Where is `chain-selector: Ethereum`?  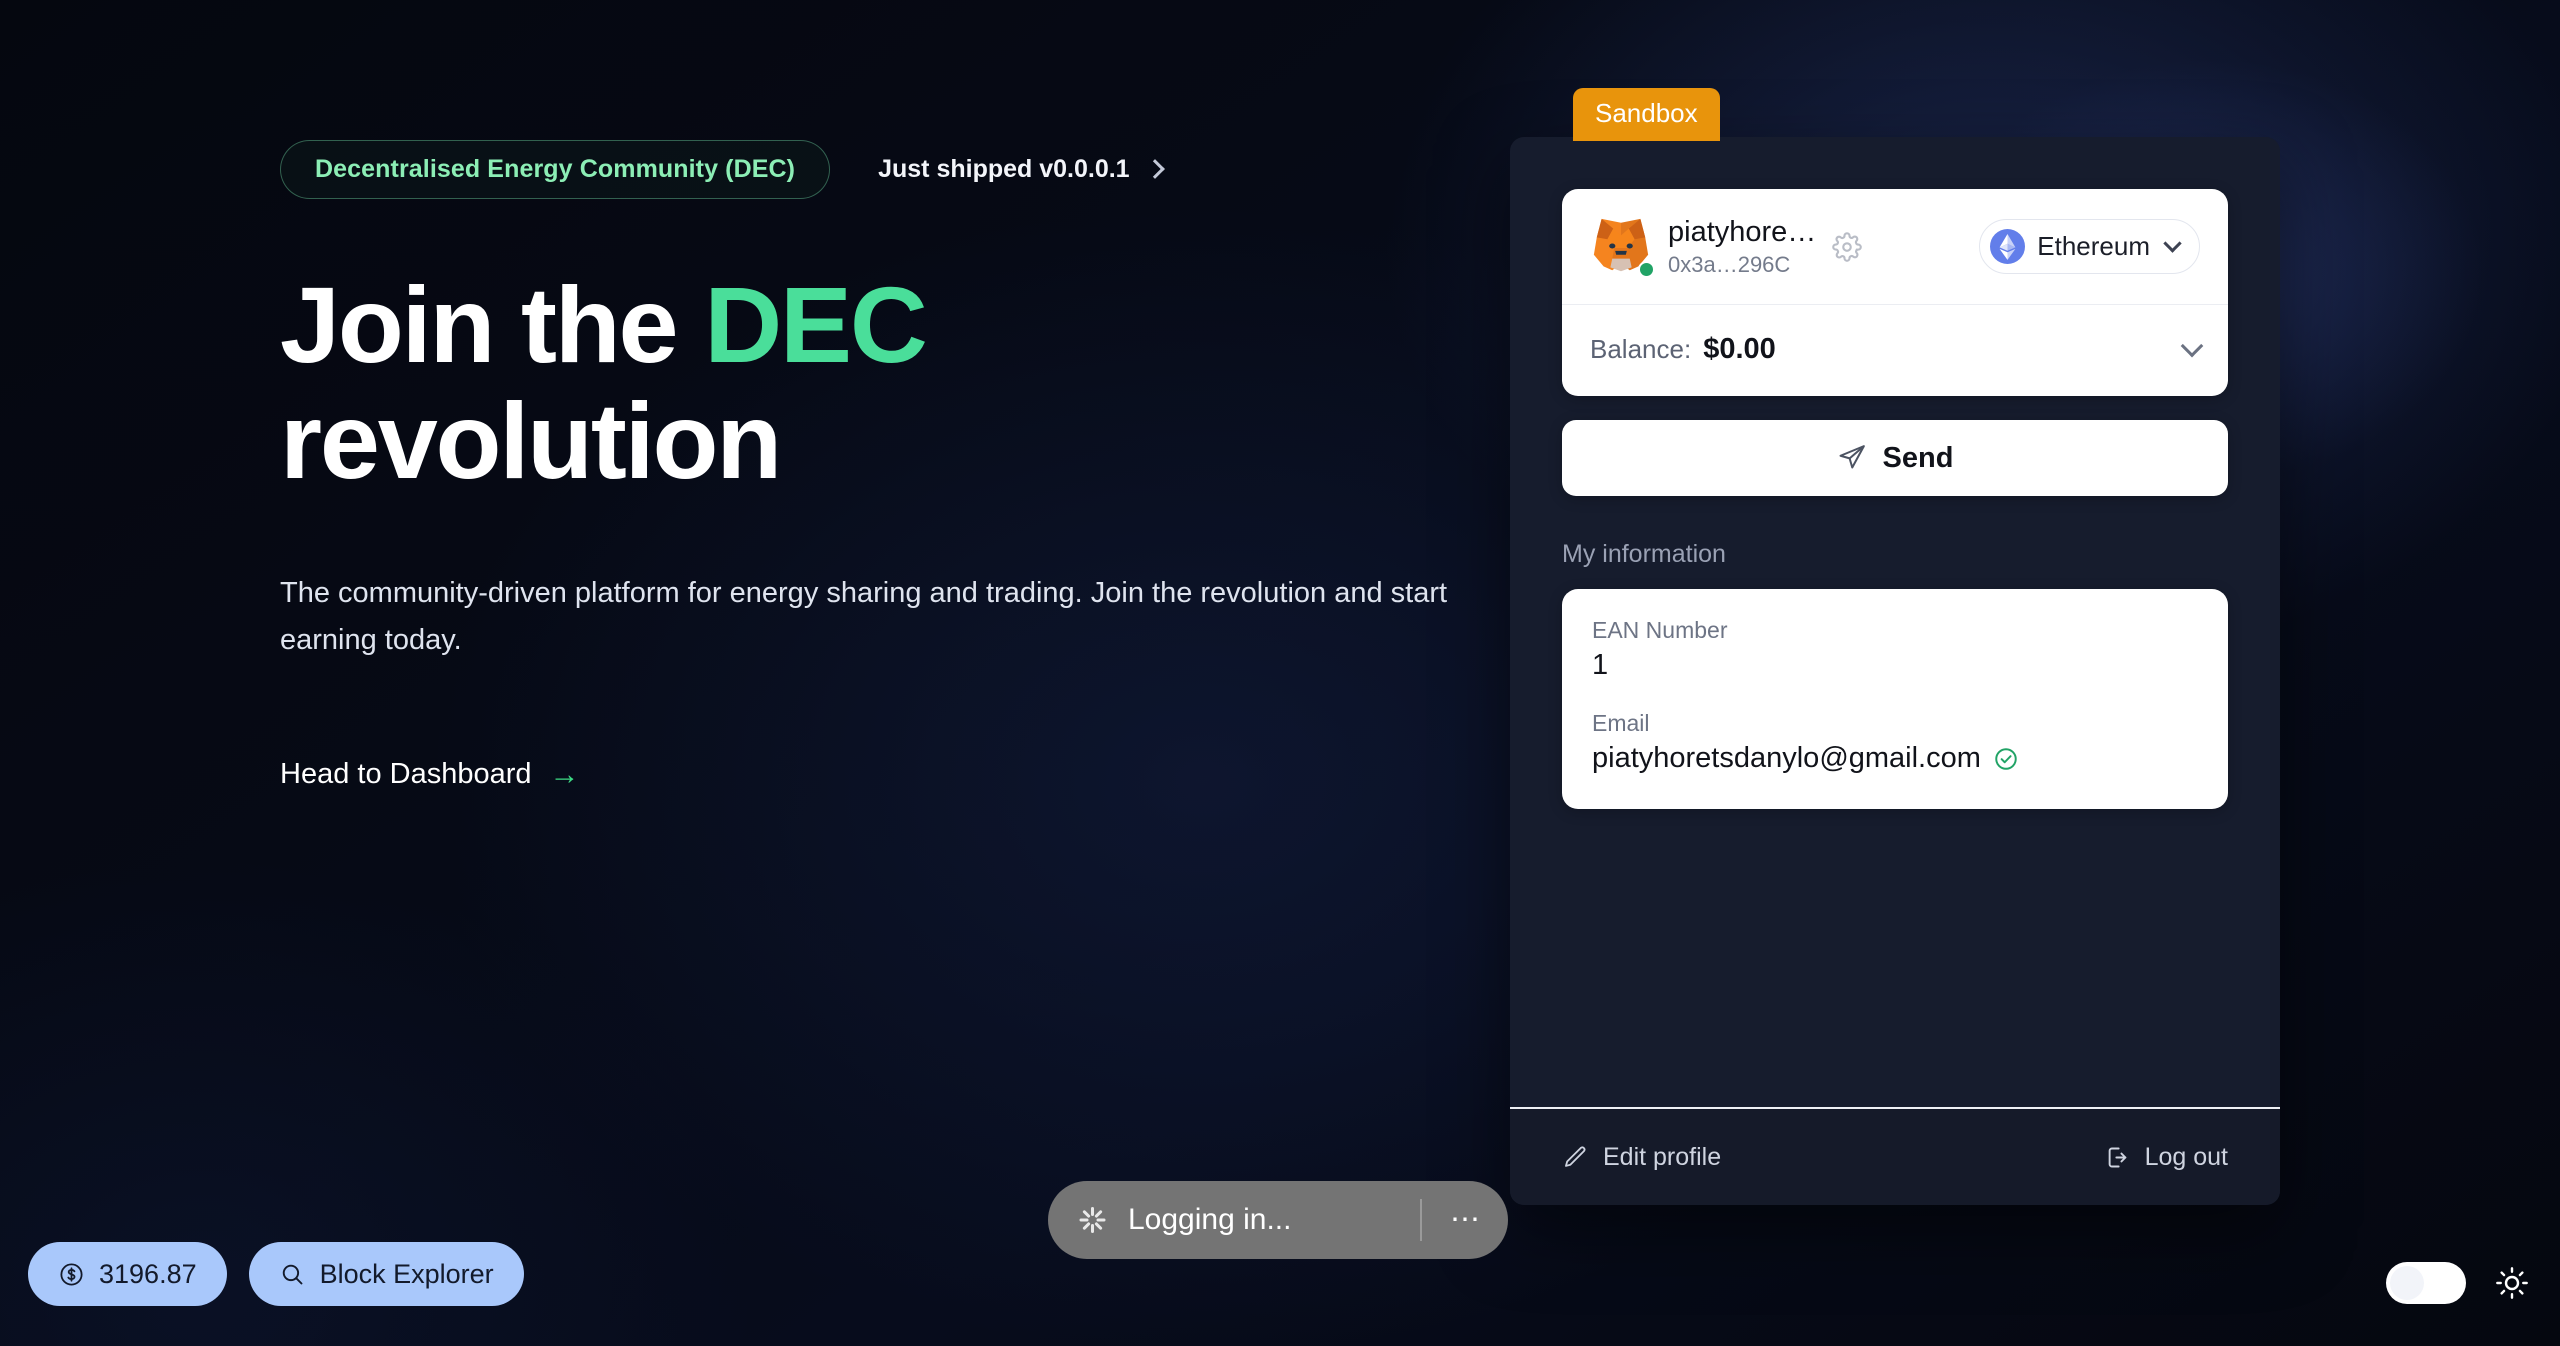
chain-selector: Ethereum is located at coordinates (2089, 247).